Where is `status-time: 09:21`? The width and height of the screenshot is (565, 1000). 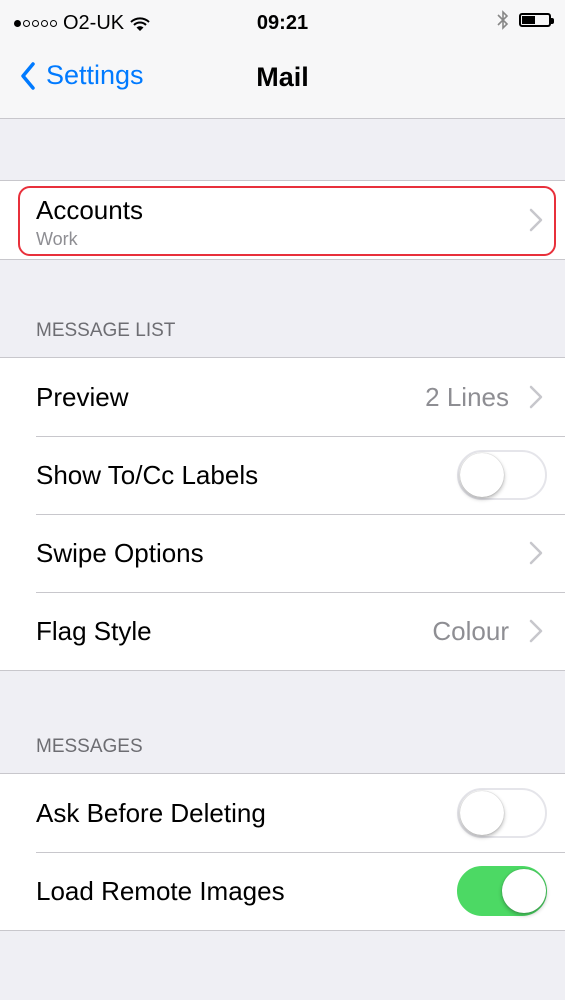 status-time: 09:21 is located at coordinates (282, 23).